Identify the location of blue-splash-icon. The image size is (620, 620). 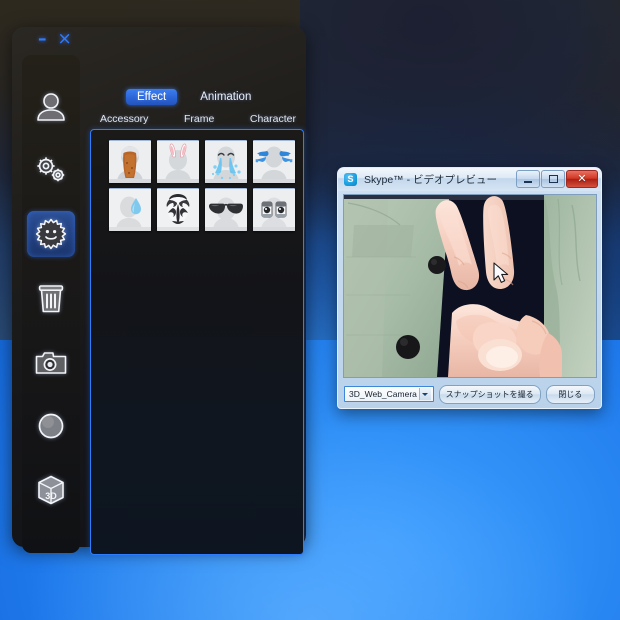
(274, 162).